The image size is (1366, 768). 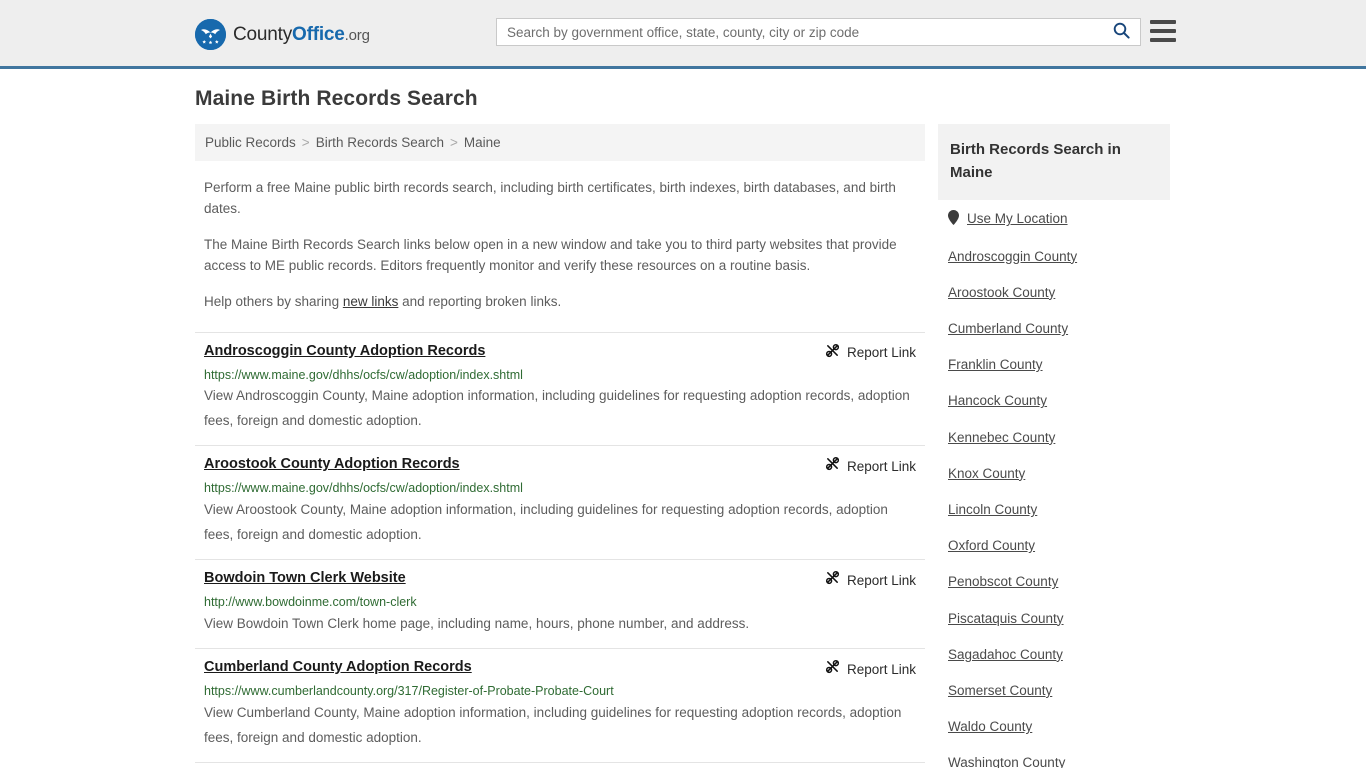 I want to click on search-button, so click(x=1121, y=32).